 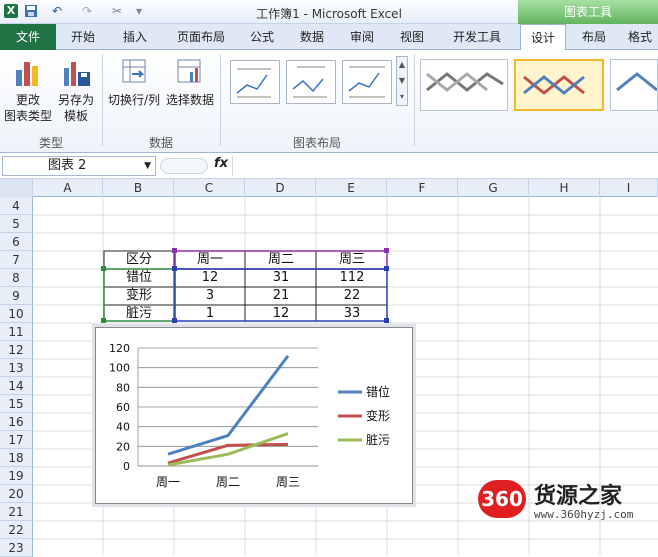 What do you see at coordinates (16, 260) in the screenshot?
I see `row-header-7: 7` at bounding box center [16, 260].